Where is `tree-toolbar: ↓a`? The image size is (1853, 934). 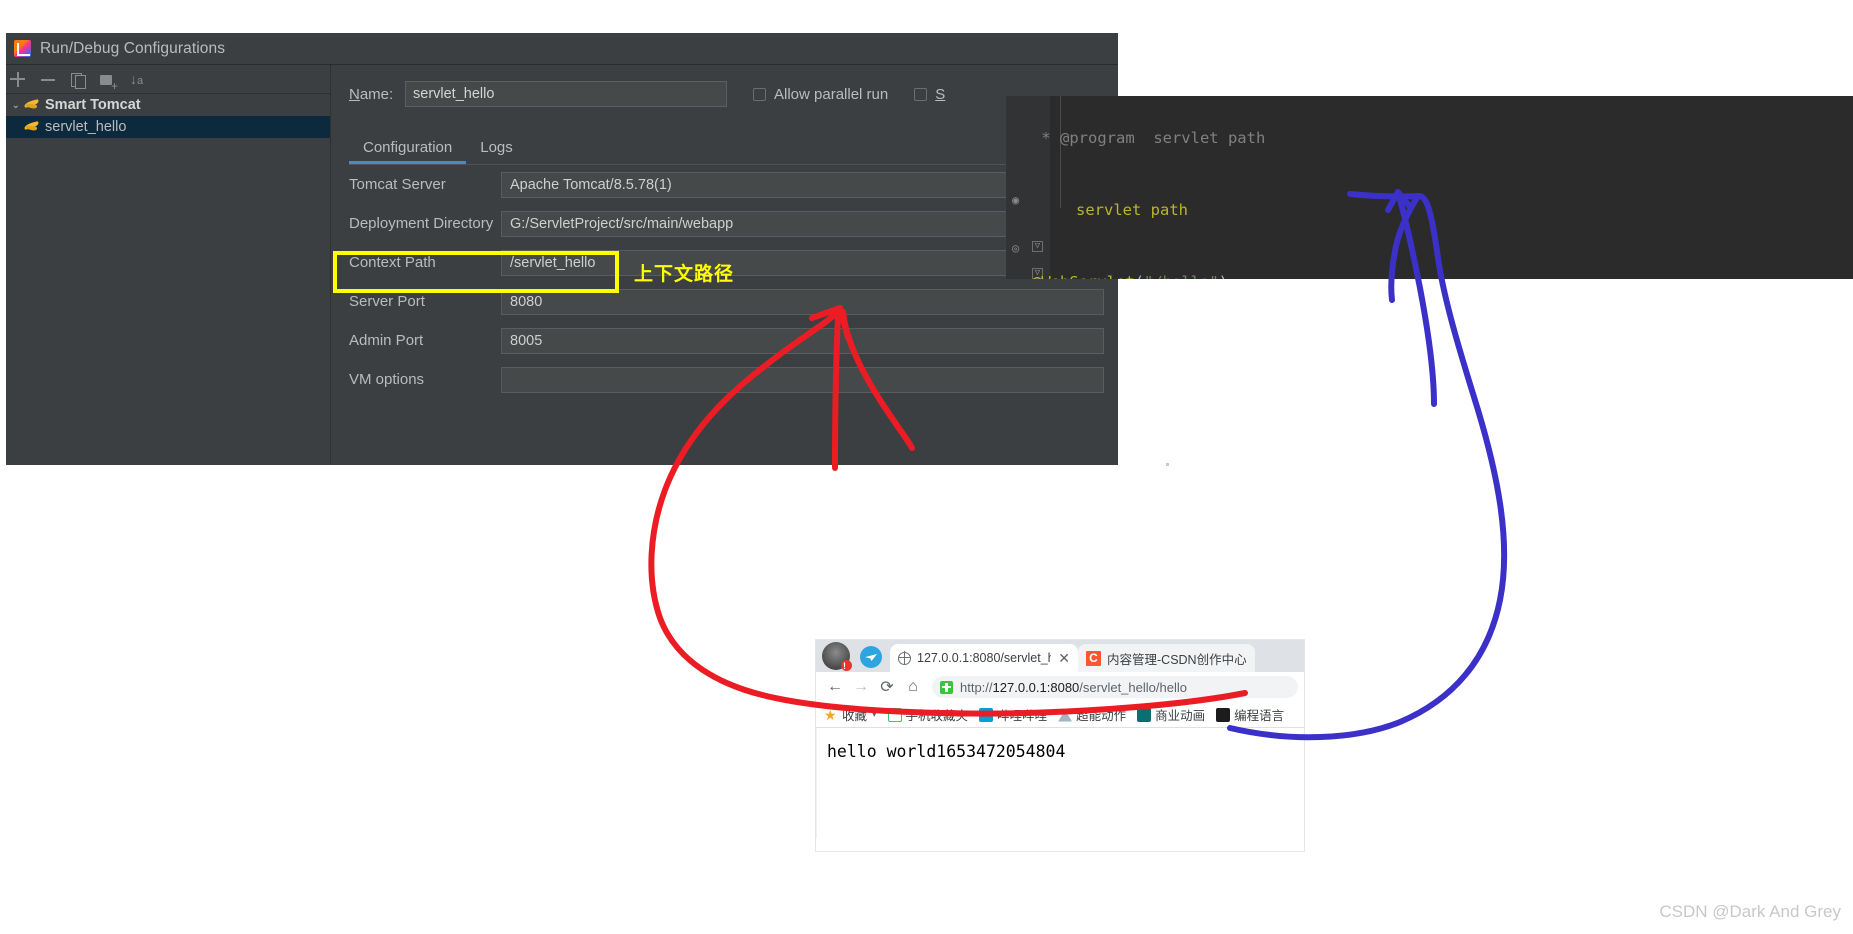 tree-toolbar: ↓a is located at coordinates (168, 79).